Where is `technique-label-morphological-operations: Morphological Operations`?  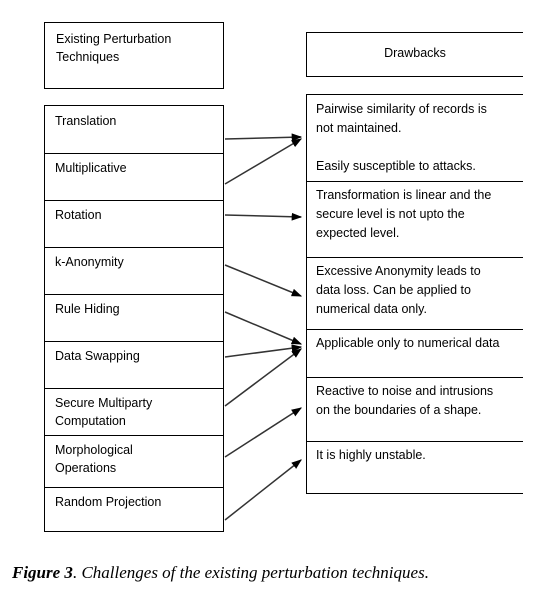
technique-label-morphological-operations: Morphological Operations is located at coordinates (94, 459).